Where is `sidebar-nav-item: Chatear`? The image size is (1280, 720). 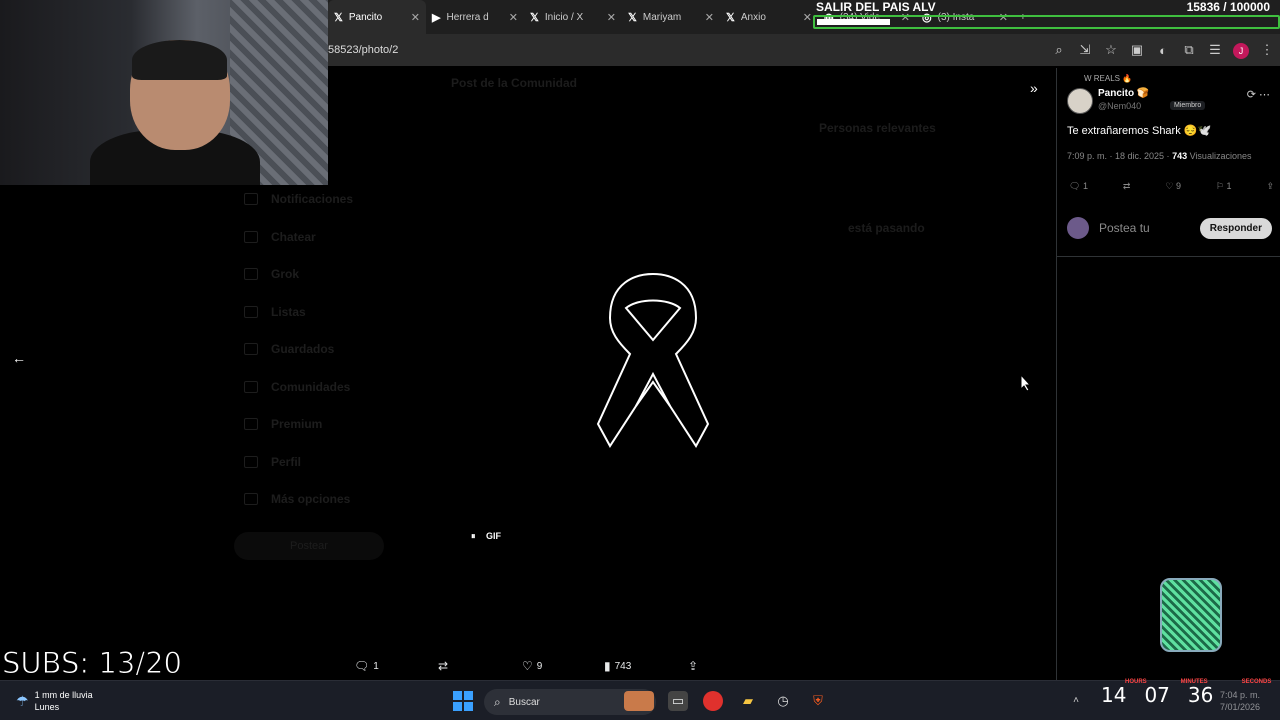 sidebar-nav-item: Chatear is located at coordinates (280, 237).